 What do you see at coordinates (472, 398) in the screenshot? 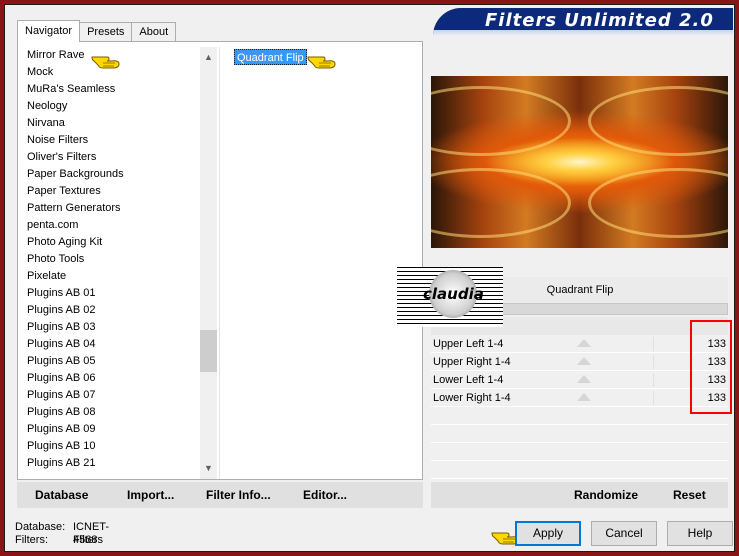
I see `param-label: Lower Right 1-4` at bounding box center [472, 398].